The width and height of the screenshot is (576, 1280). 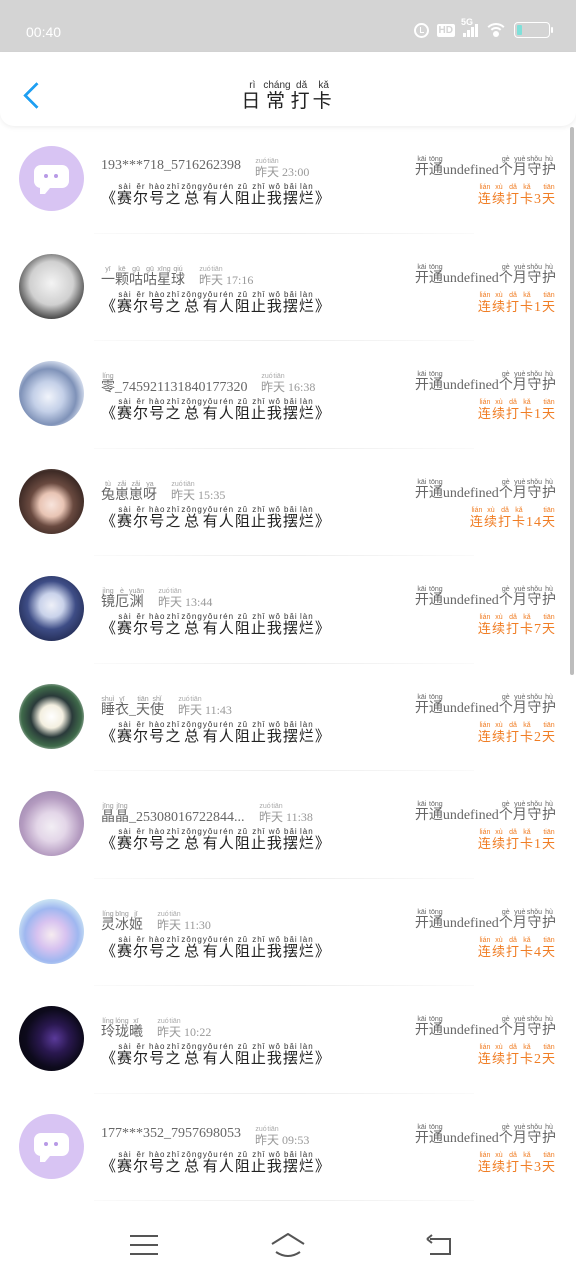 I want to click on user-name: 镜jìng厄è渊yuān, so click(x=122, y=599).